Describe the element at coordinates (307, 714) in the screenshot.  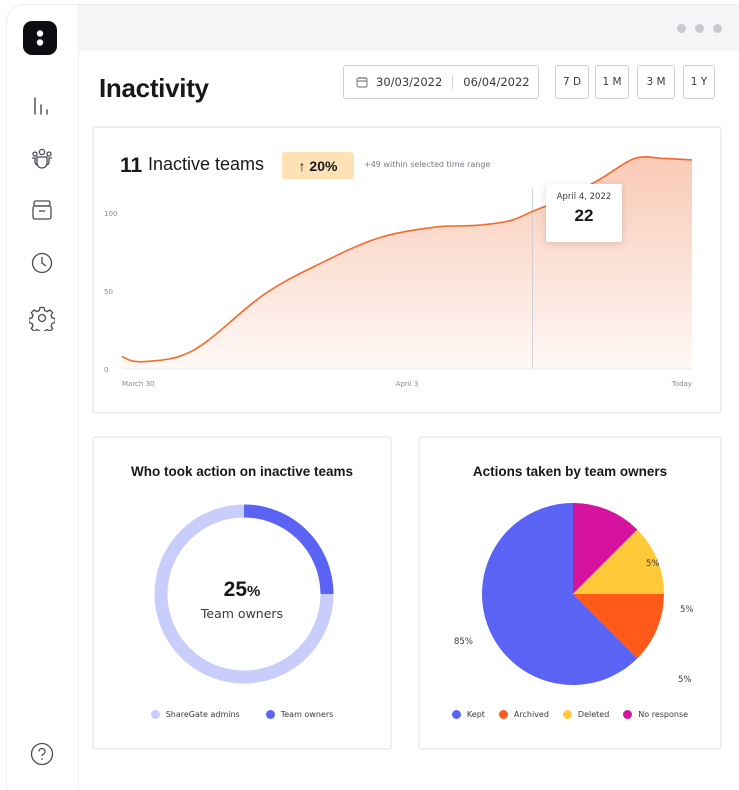
I see `legend-label: Team owners` at that location.